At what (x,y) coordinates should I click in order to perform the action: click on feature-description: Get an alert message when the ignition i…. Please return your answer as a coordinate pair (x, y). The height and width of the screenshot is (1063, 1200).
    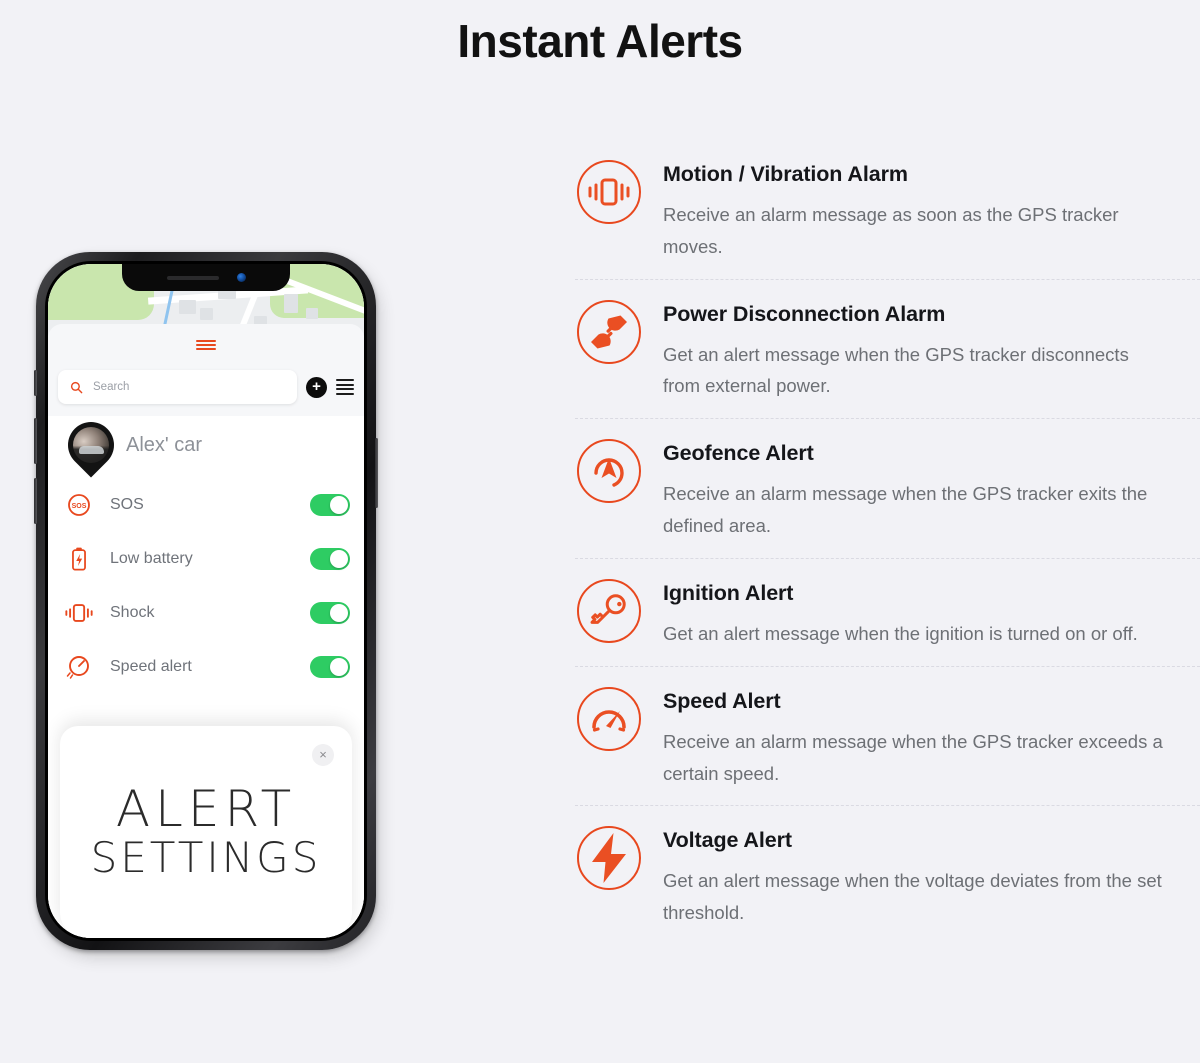
    Looking at the image, I should click on (900, 633).